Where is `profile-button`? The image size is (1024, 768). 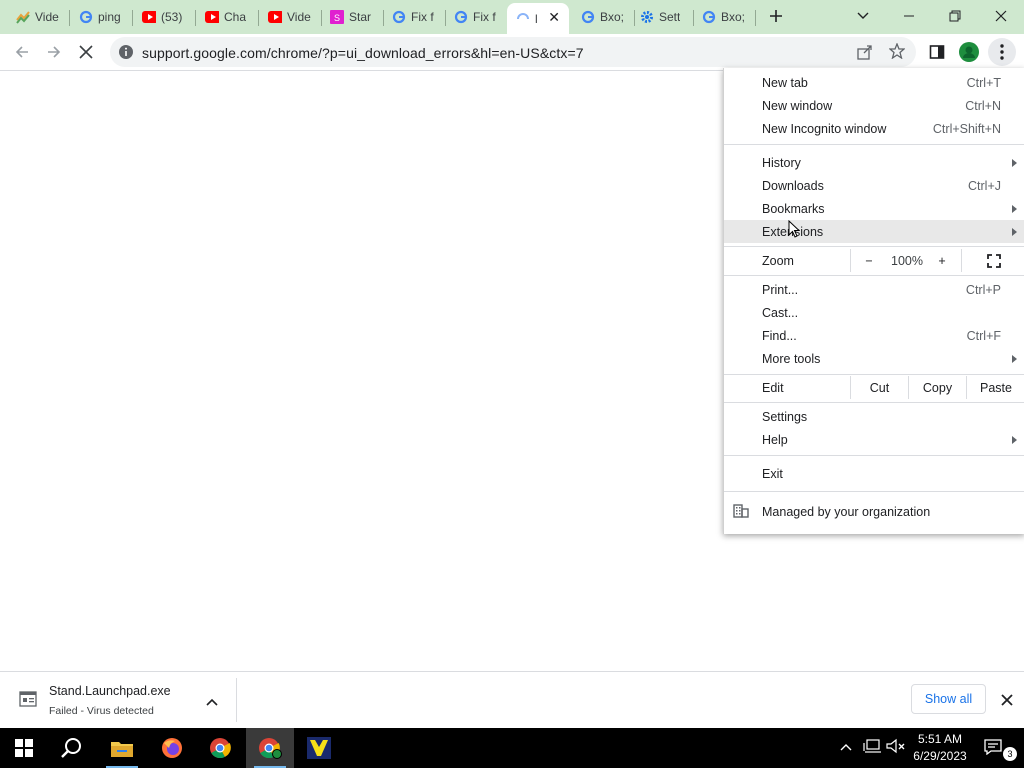
profile-button is located at coordinates (969, 52).